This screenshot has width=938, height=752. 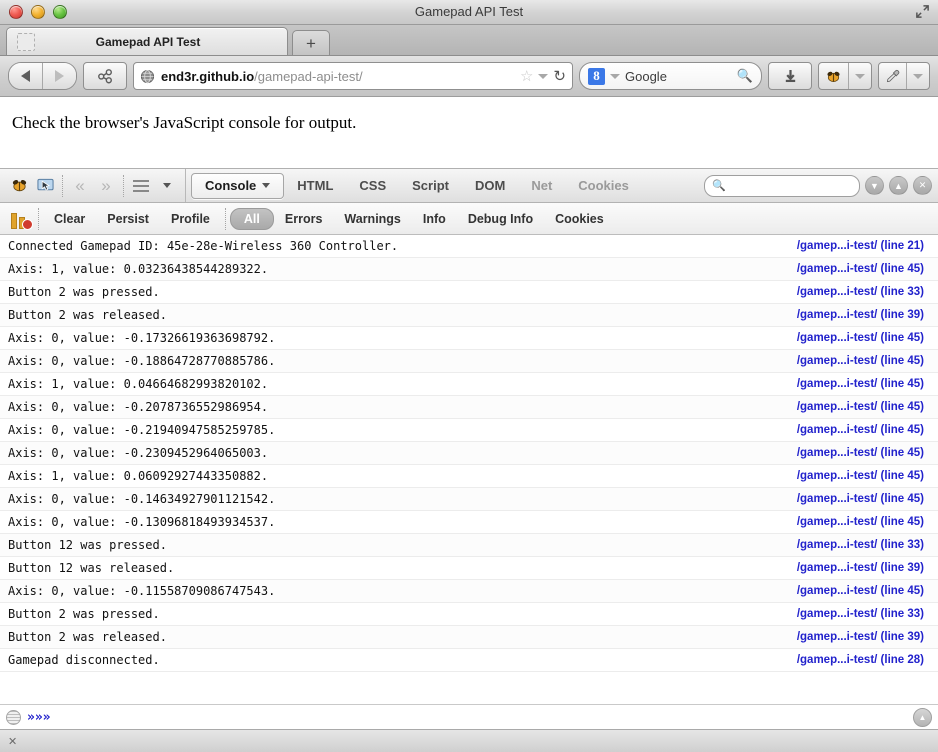 I want to click on tab-net: Net, so click(x=541, y=186).